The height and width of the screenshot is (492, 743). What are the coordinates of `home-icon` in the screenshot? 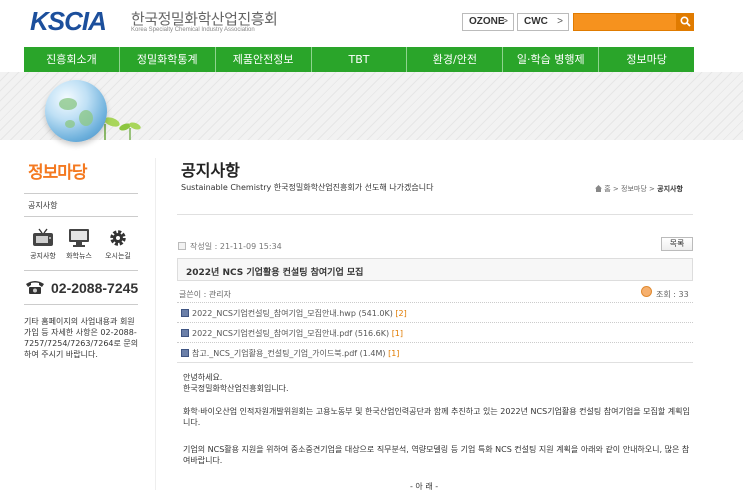 It's located at (598, 188).